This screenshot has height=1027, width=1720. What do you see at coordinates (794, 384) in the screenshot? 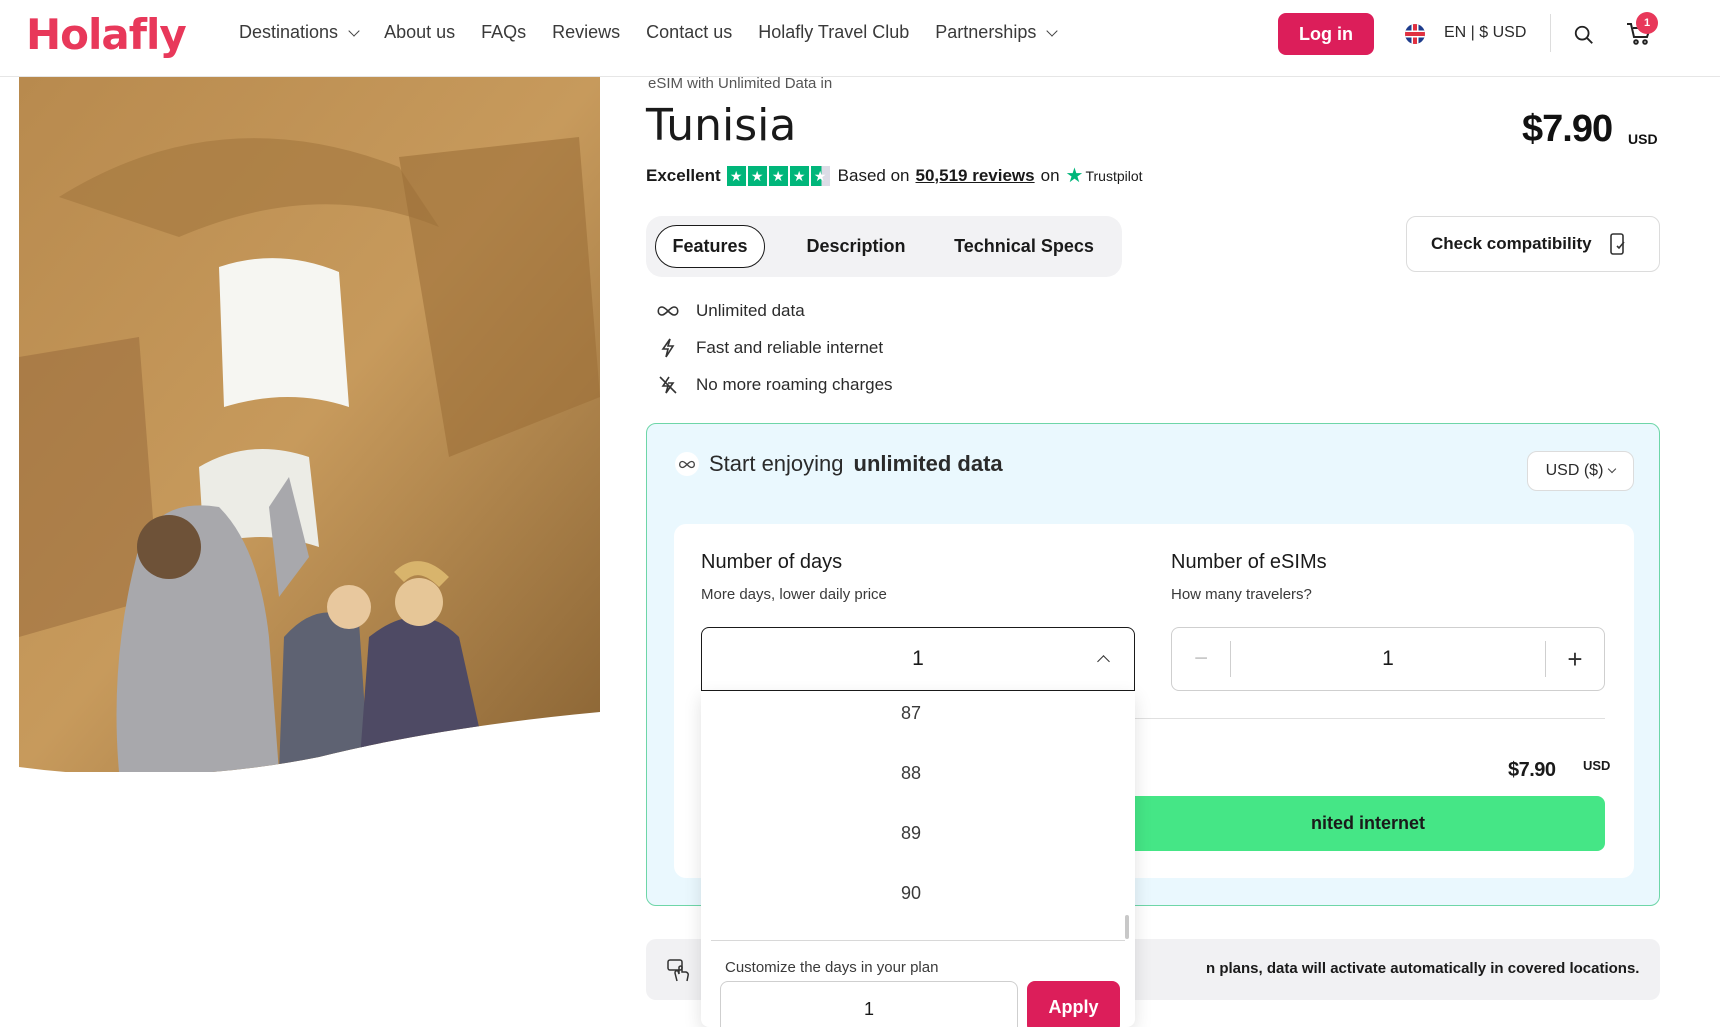
I see `feature-label: No more roaming charges` at bounding box center [794, 384].